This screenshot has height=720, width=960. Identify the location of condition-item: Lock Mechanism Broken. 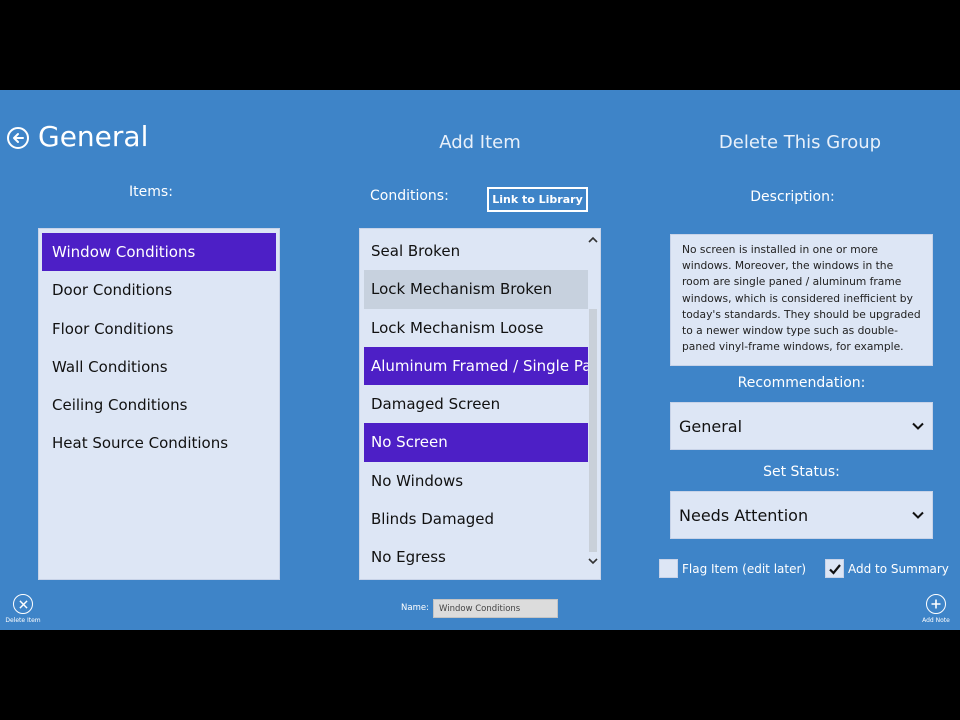
(476, 289).